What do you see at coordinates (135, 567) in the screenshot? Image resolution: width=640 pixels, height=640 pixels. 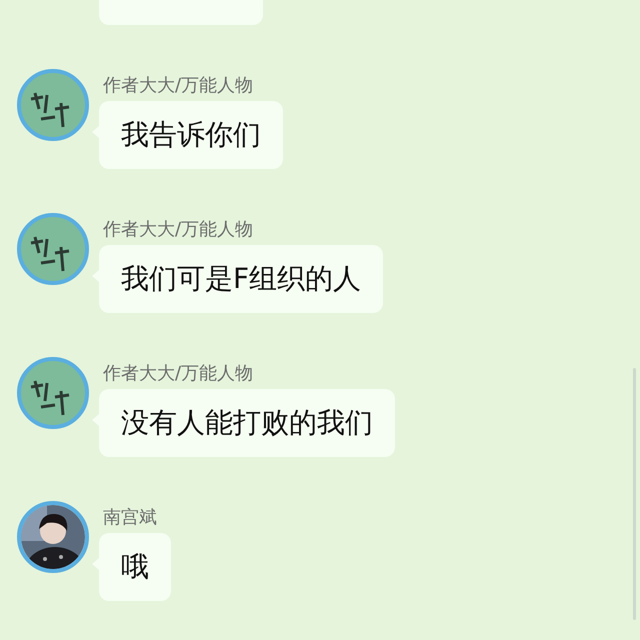 I see `message-text: 哦` at bounding box center [135, 567].